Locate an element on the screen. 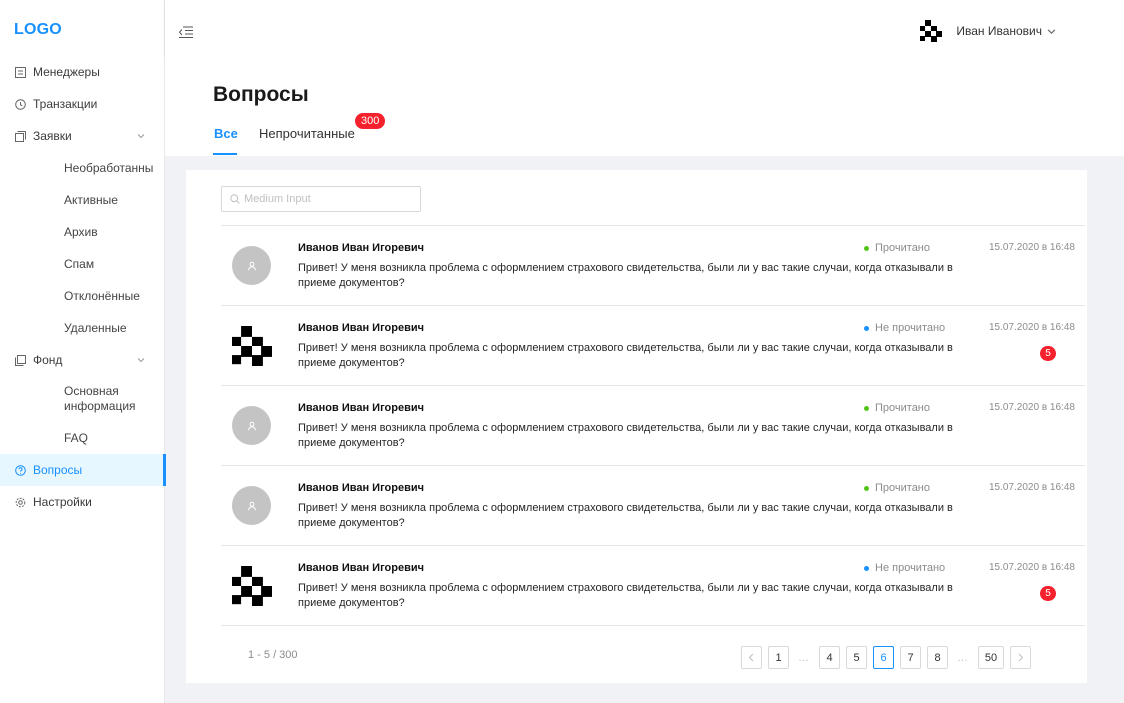 This screenshot has width=1124, height=703. chevron-right-icon is located at coordinates (1021, 657).